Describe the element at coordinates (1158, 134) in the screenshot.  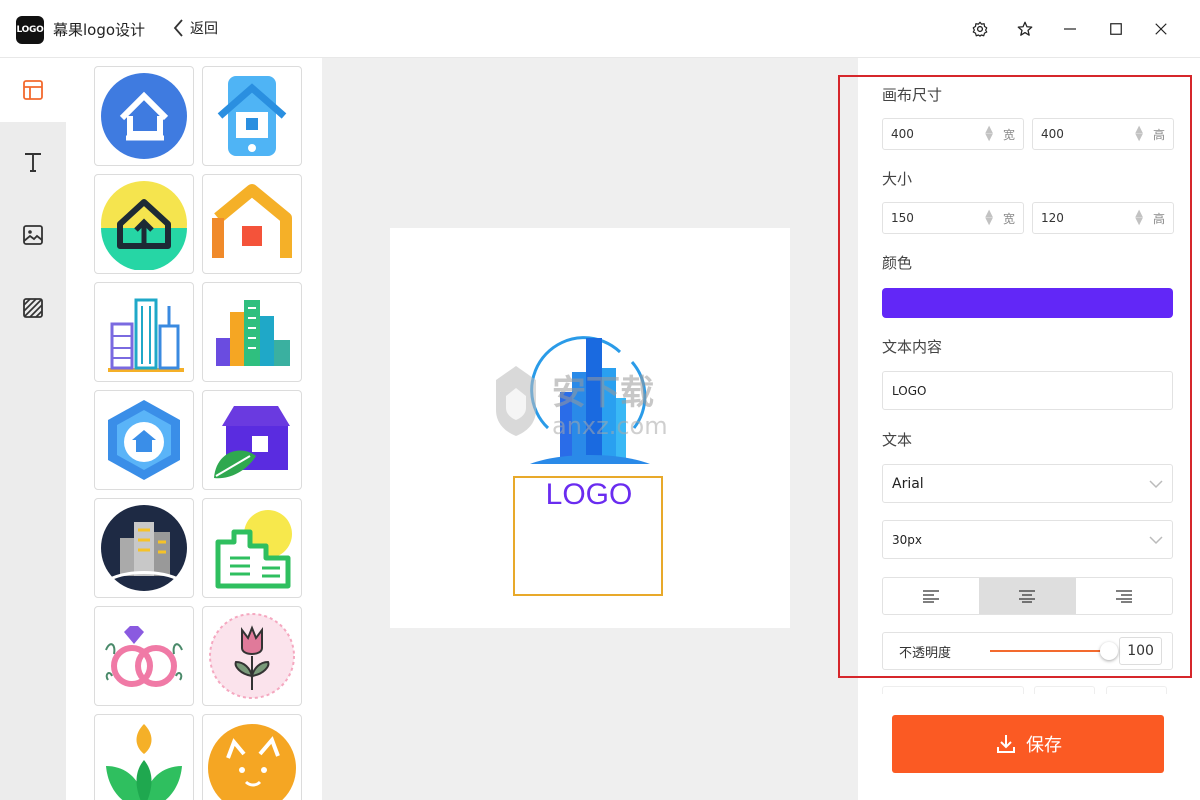
I see `canvas-height-unit: 高` at that location.